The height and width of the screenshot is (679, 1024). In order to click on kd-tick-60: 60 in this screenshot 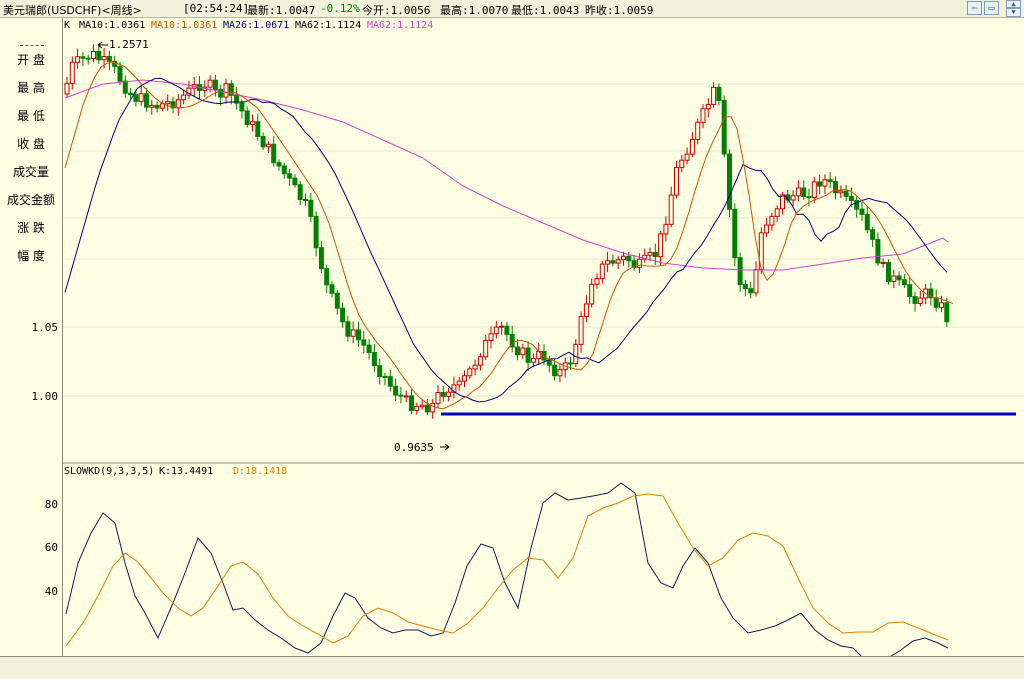, I will do `click(51, 547)`.